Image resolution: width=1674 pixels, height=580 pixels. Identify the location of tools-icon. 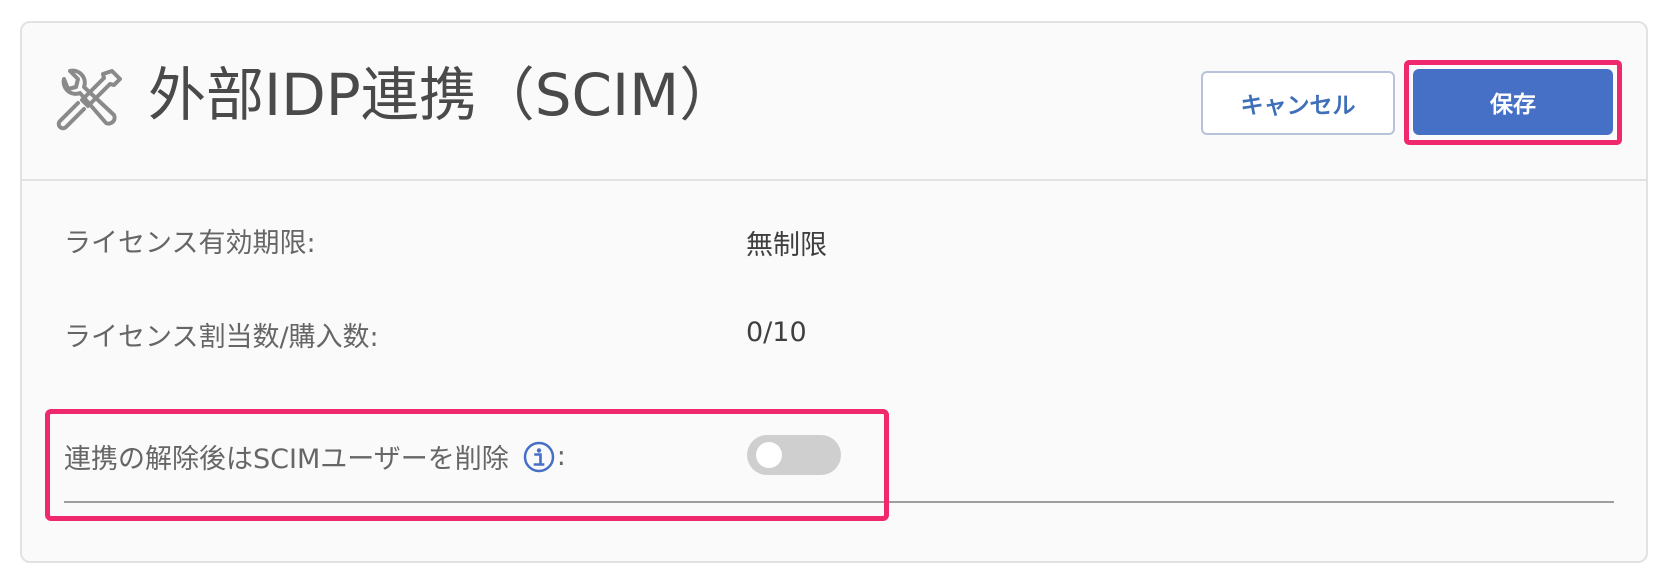
(89, 99).